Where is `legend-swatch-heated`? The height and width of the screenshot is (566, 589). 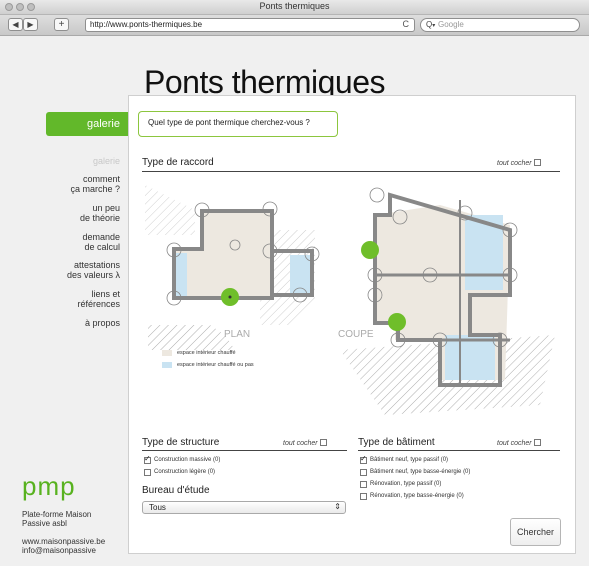 legend-swatch-heated is located at coordinates (167, 353).